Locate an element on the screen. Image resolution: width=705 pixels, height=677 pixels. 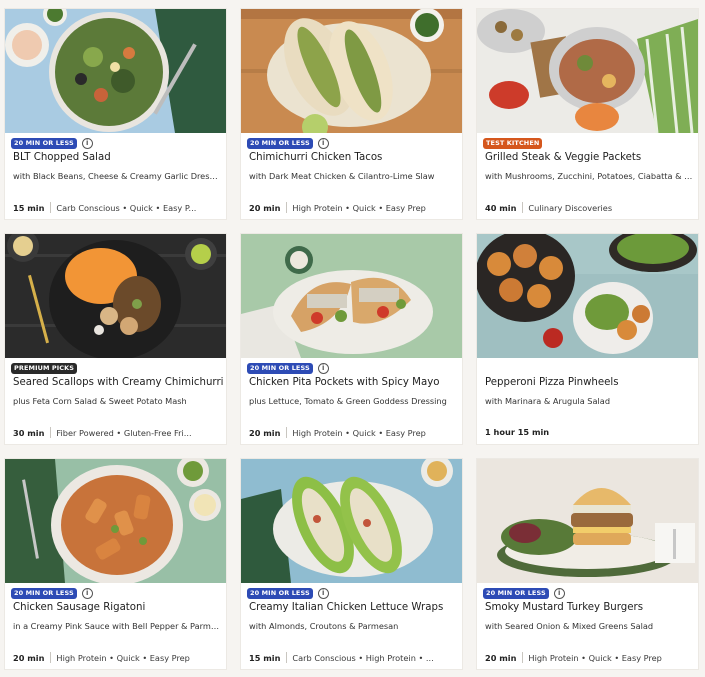
recipe-title: Grilled Steak & Veggie Packets is located at coordinates (563, 157).